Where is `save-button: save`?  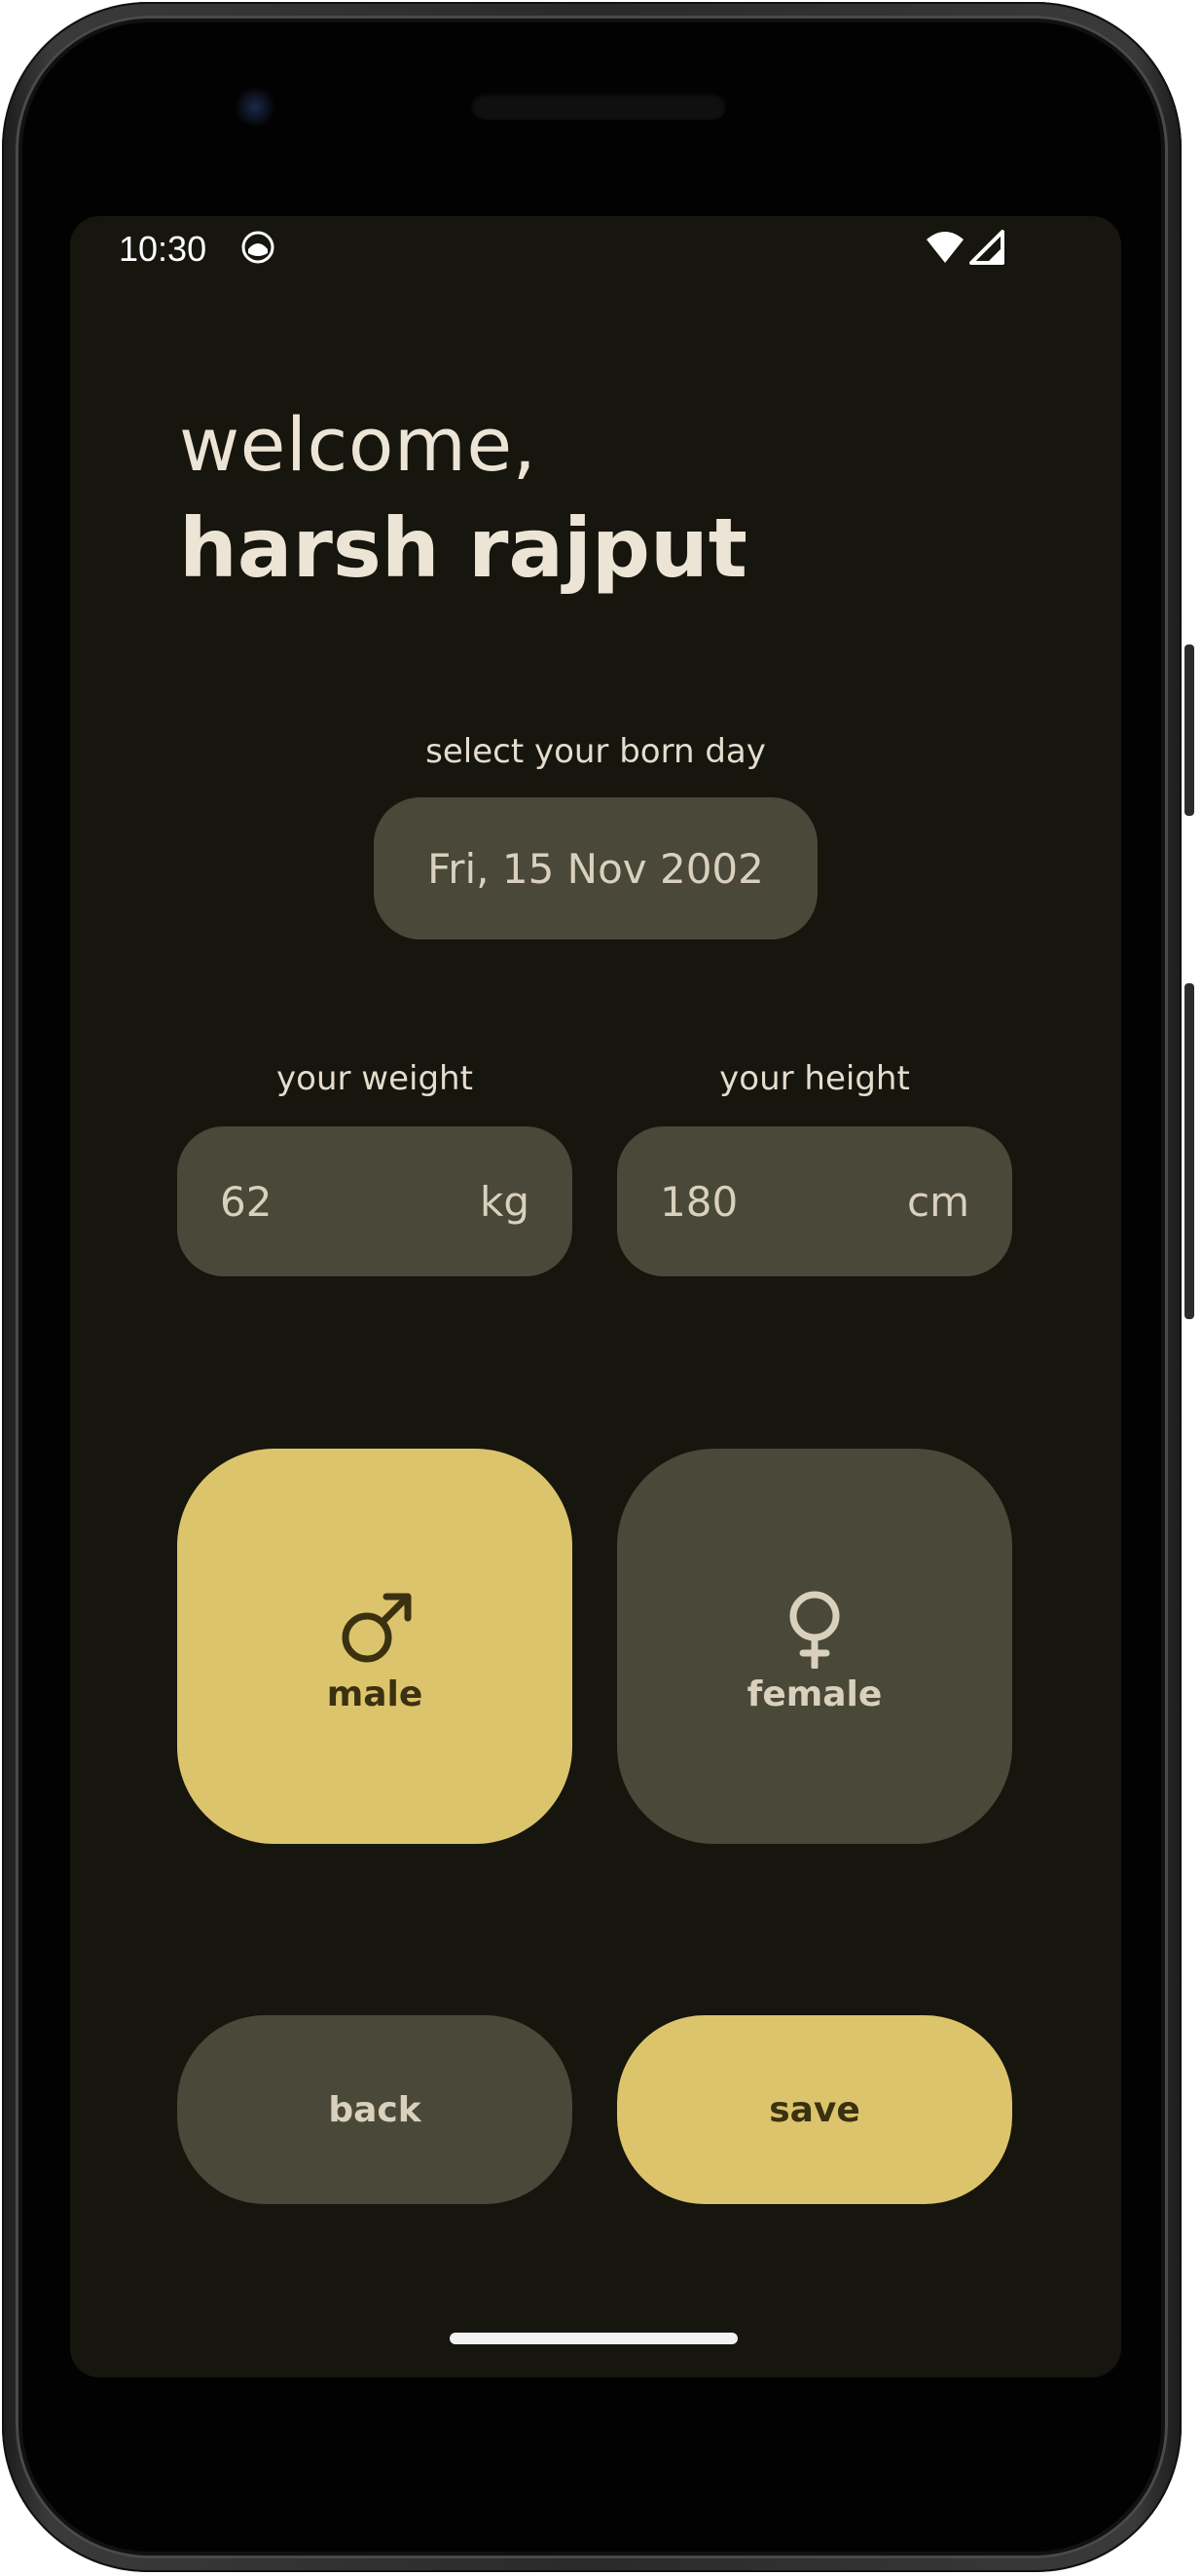 save-button: save is located at coordinates (814, 2109).